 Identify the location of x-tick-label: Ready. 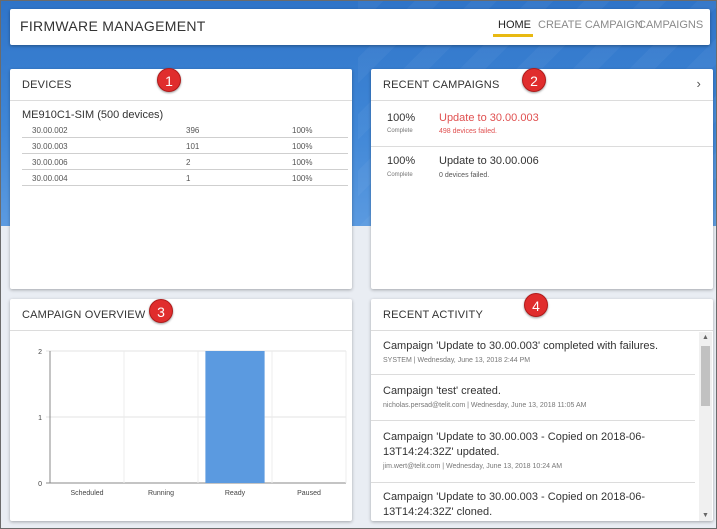
(235, 493).